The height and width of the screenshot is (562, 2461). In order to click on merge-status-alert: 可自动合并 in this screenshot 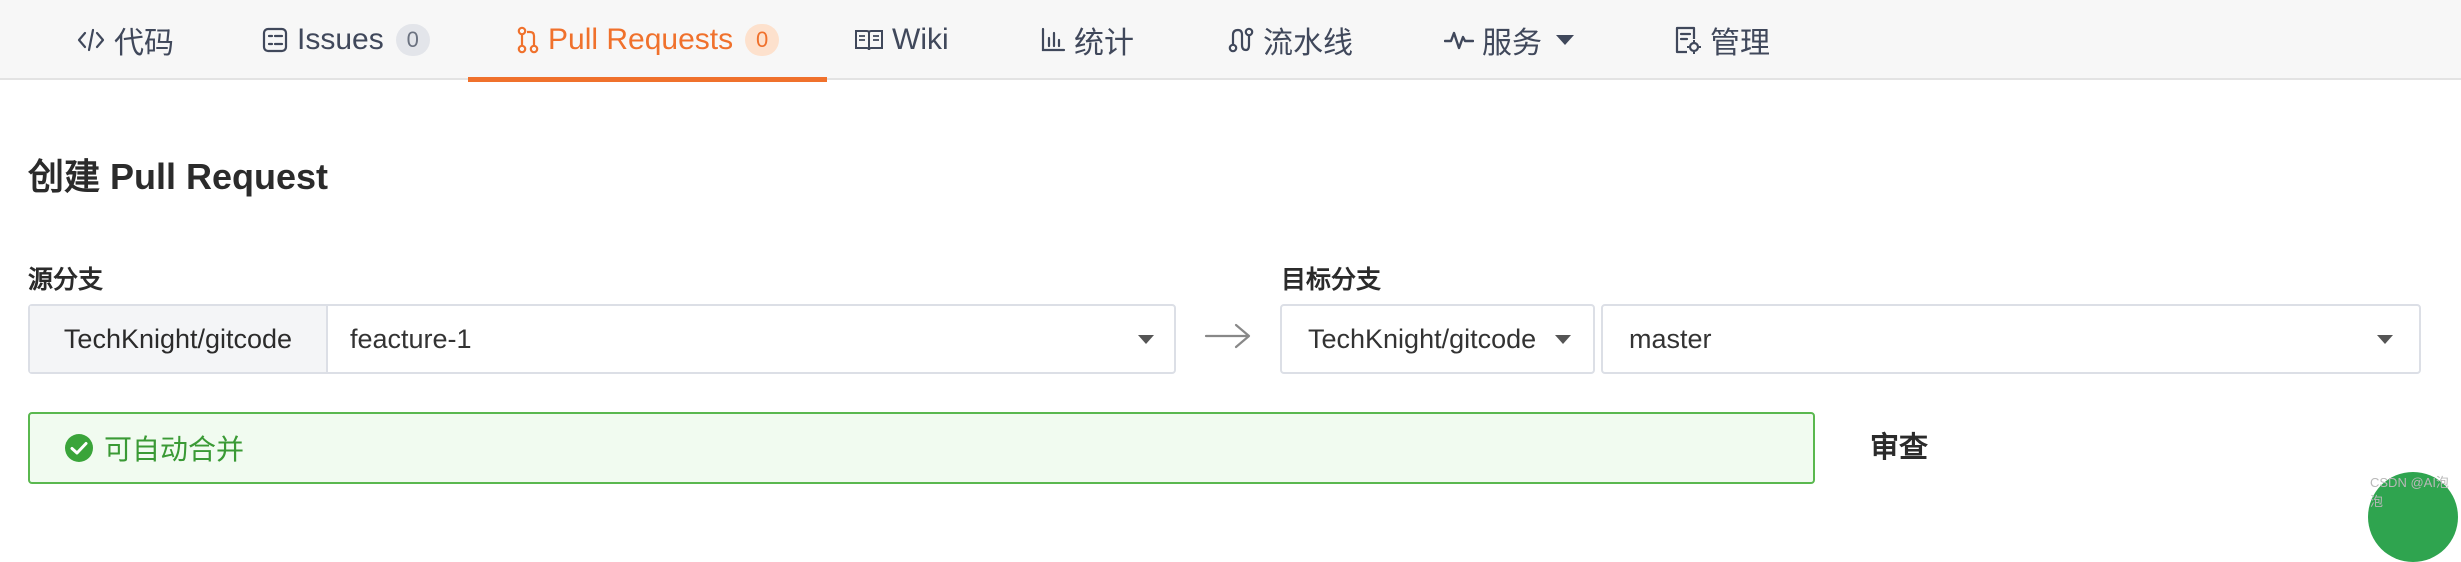, I will do `click(921, 448)`.